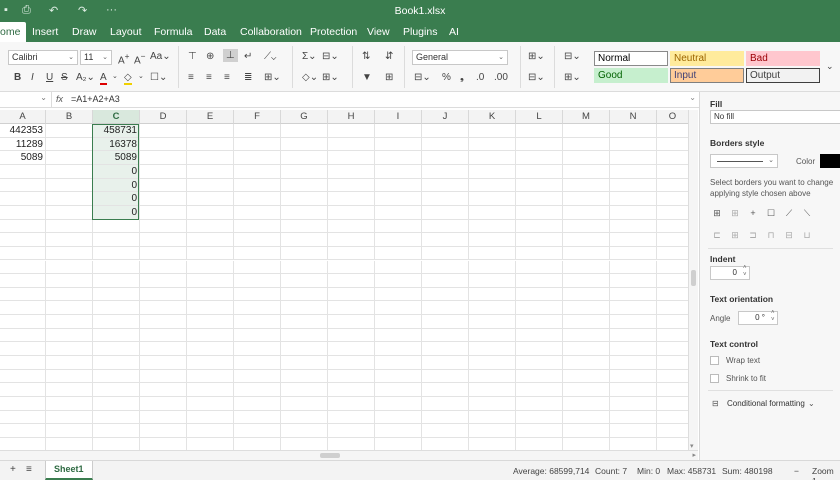 The width and height of the screenshot is (840, 480). Describe the element at coordinates (539, 117) in the screenshot. I see `column-header-l: L` at that location.